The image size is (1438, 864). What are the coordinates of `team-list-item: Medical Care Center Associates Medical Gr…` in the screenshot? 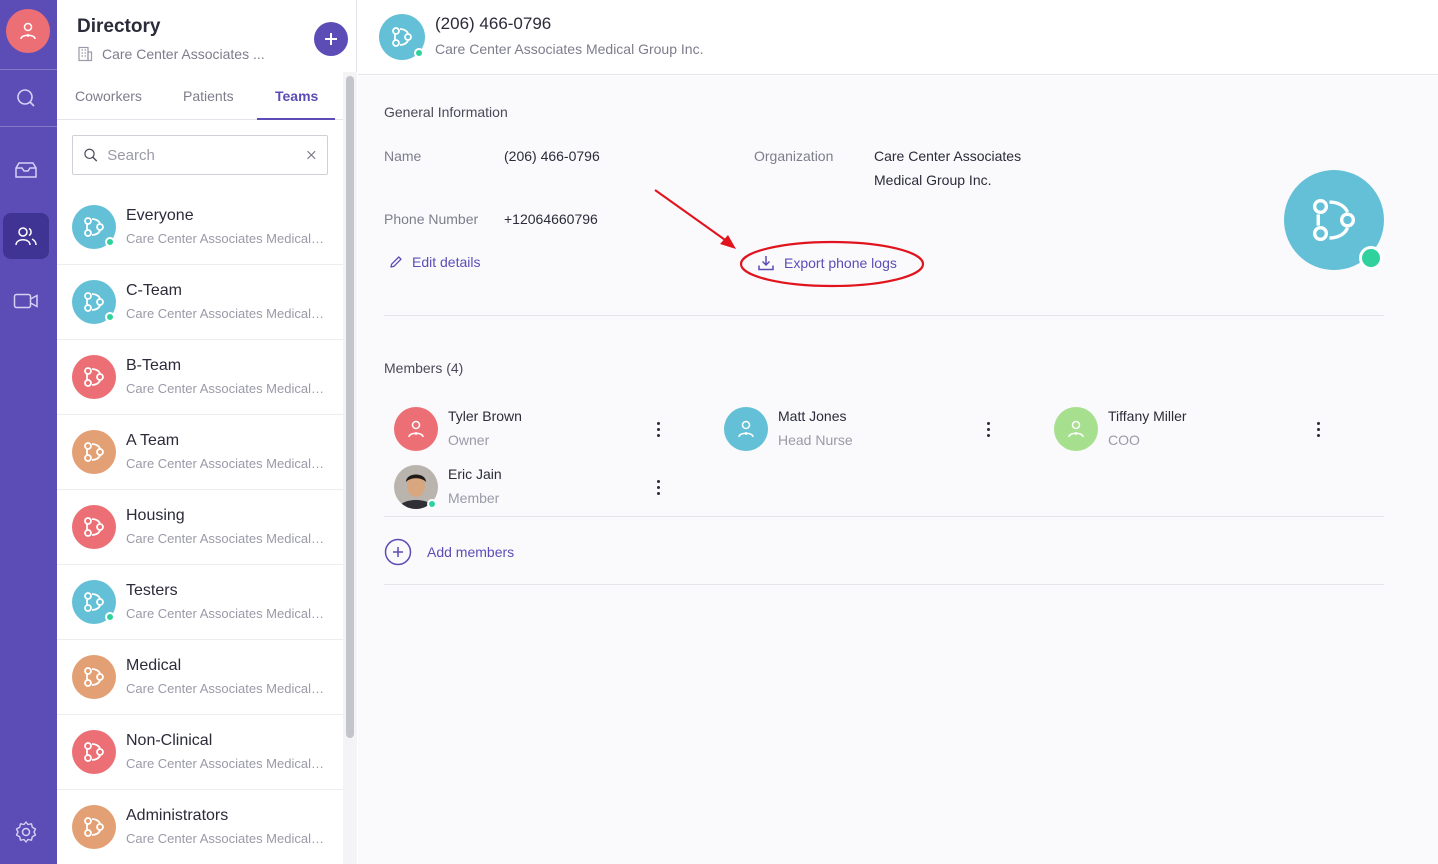 It's located at (200, 677).